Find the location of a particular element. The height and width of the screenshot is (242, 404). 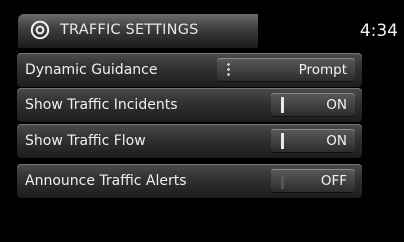

clock: 4:34 is located at coordinates (378, 31).